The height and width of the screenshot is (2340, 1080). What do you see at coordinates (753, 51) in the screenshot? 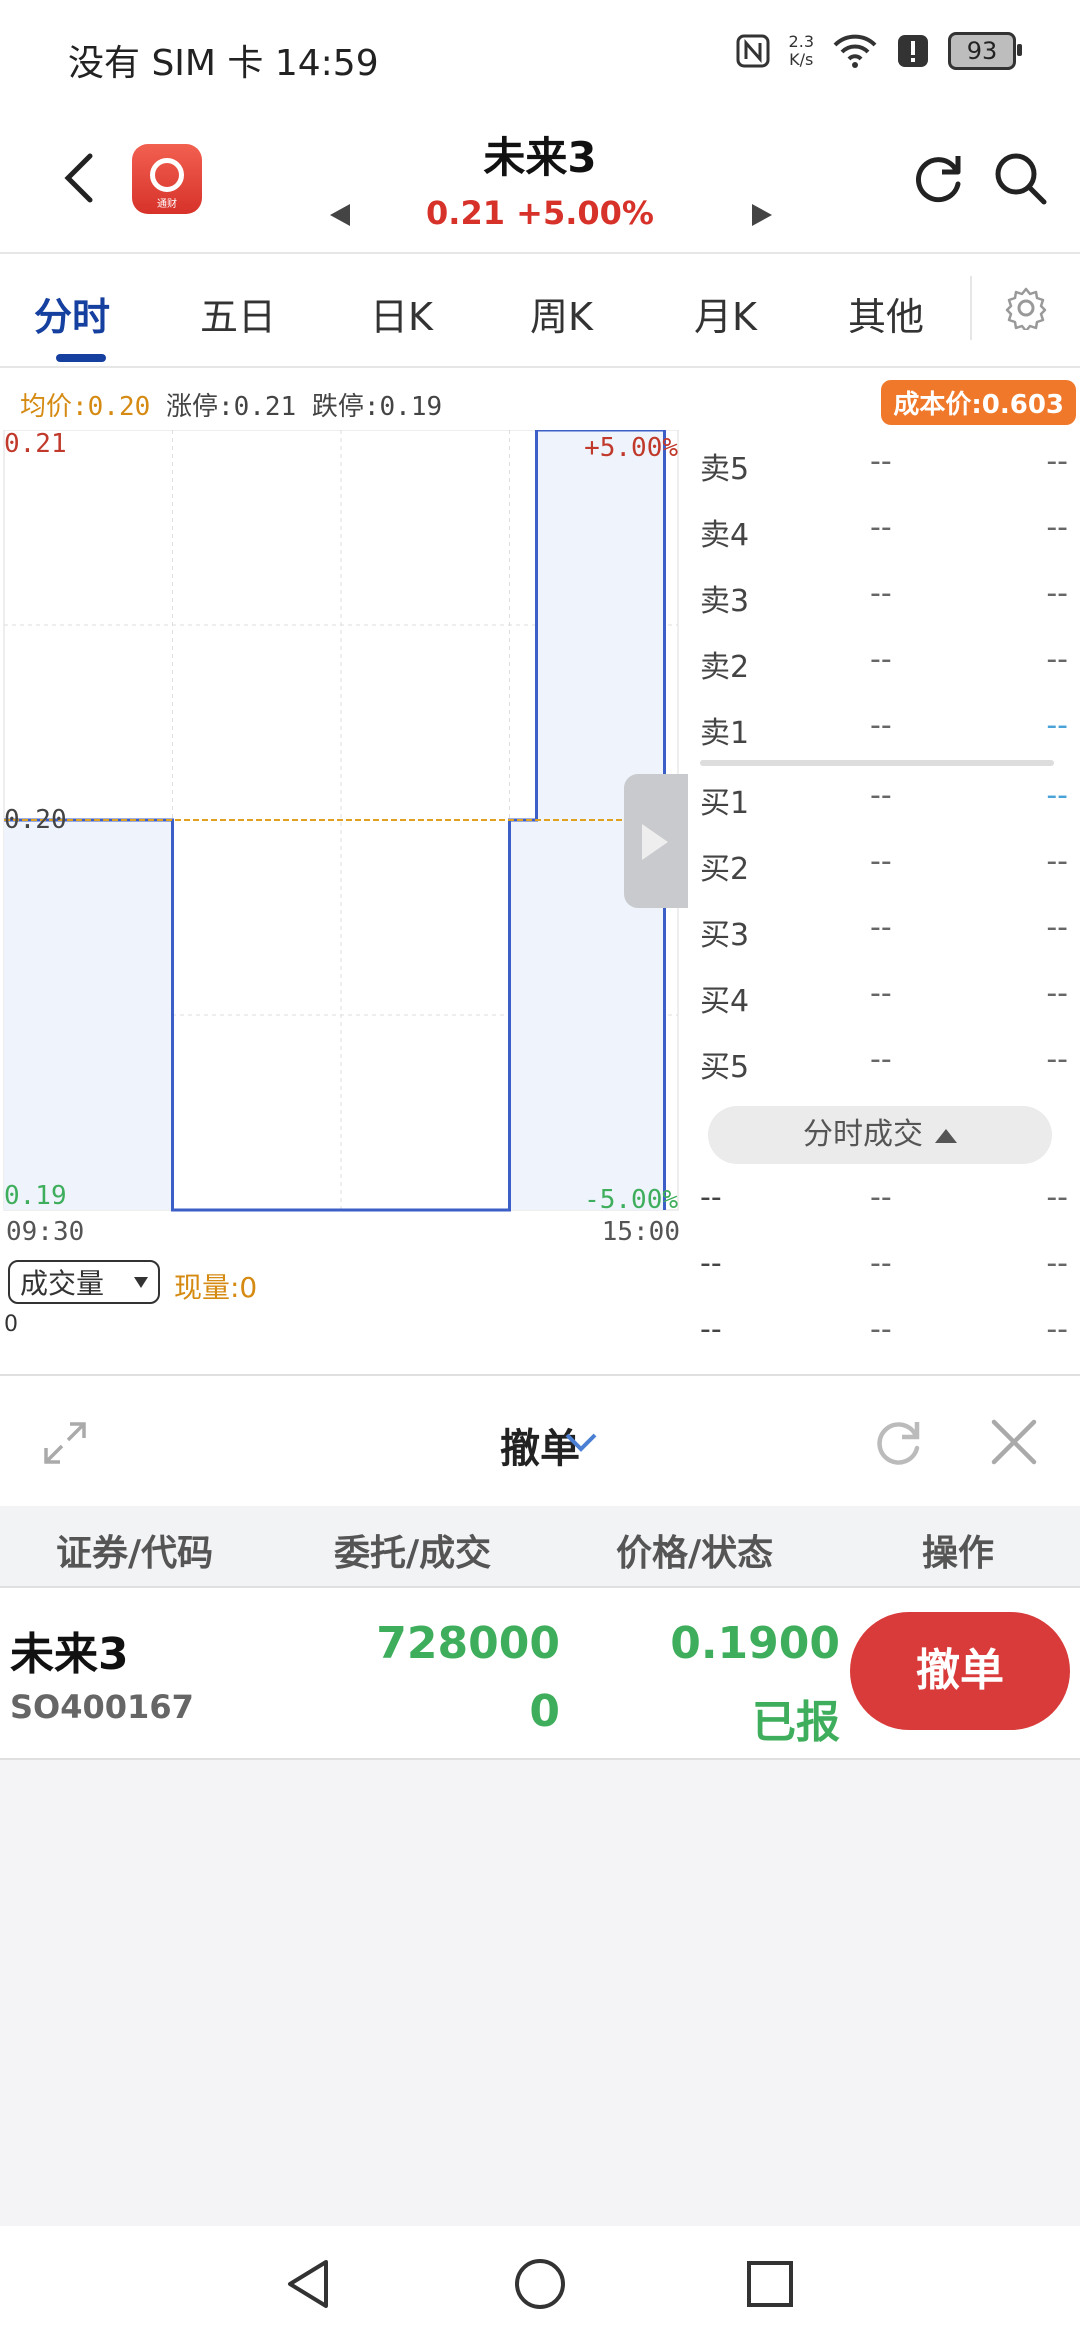
I see `nfc-icon` at bounding box center [753, 51].